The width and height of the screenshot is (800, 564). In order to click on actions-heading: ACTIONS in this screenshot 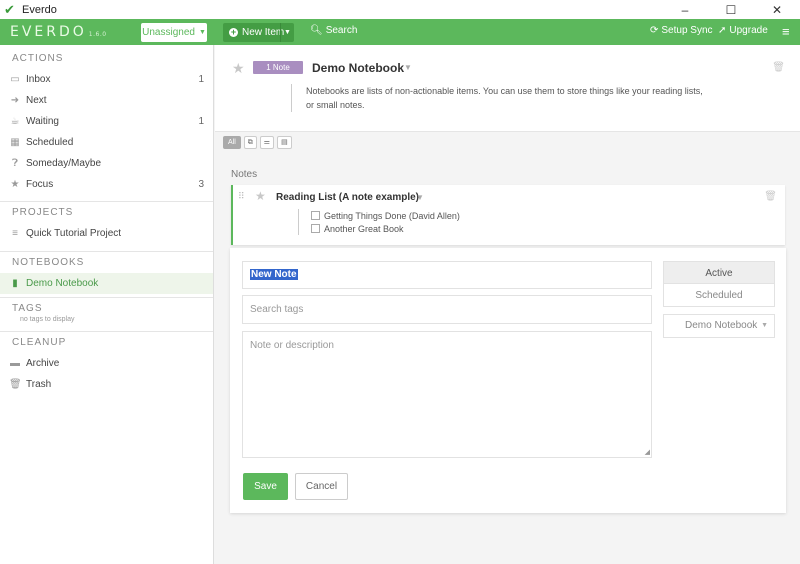, I will do `click(38, 58)`.